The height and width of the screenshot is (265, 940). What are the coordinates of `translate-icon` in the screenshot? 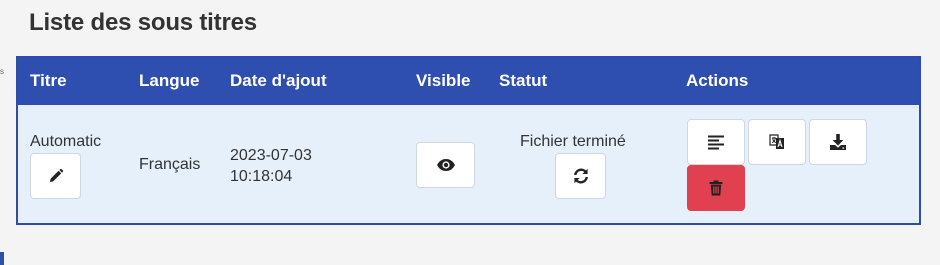 It's located at (776, 141).